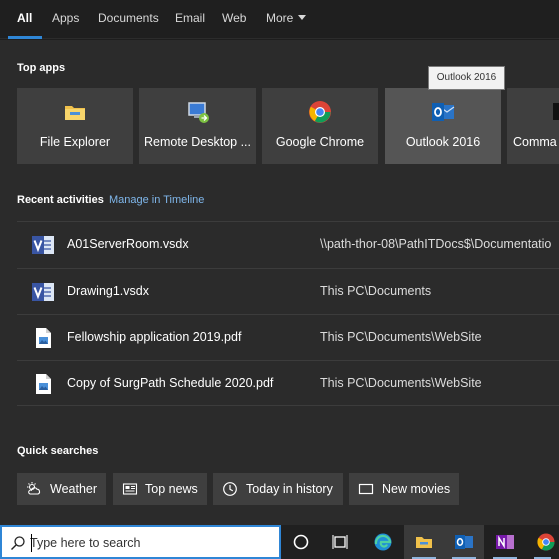 This screenshot has width=559, height=559. I want to click on cortana-icon, so click(301, 542).